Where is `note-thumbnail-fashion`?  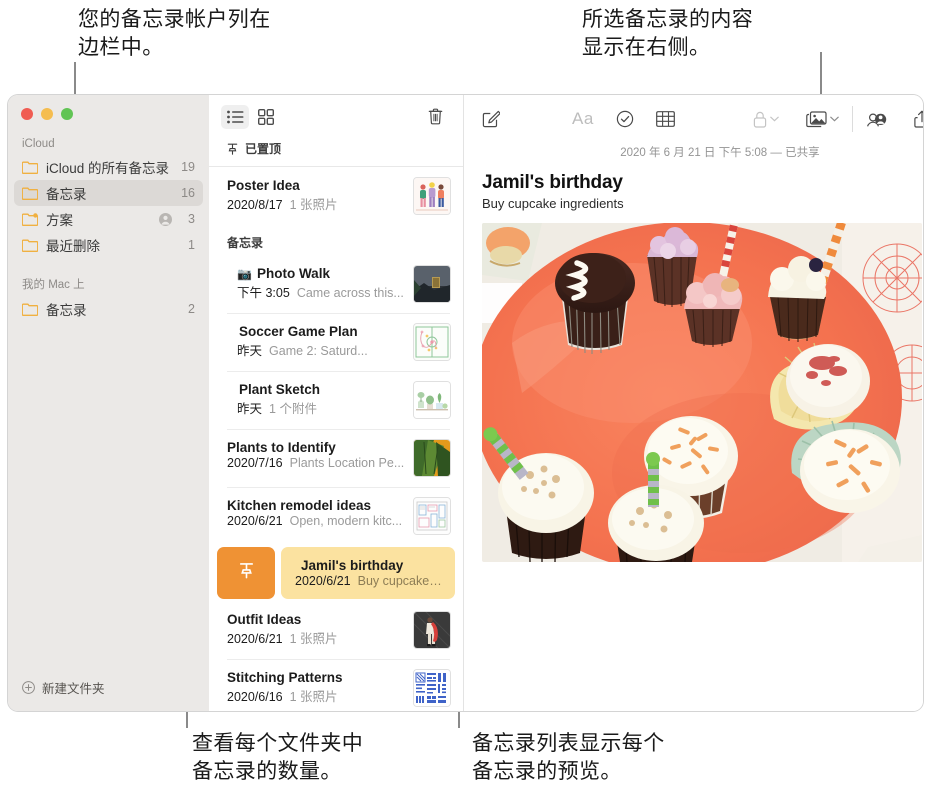 note-thumbnail-fashion is located at coordinates (432, 630).